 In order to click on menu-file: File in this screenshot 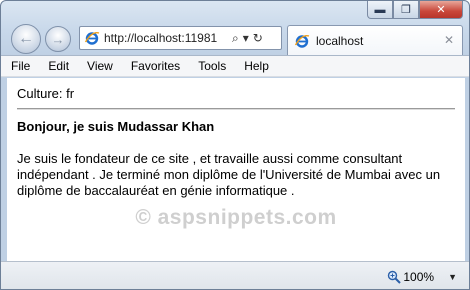, I will do `click(20, 66)`.